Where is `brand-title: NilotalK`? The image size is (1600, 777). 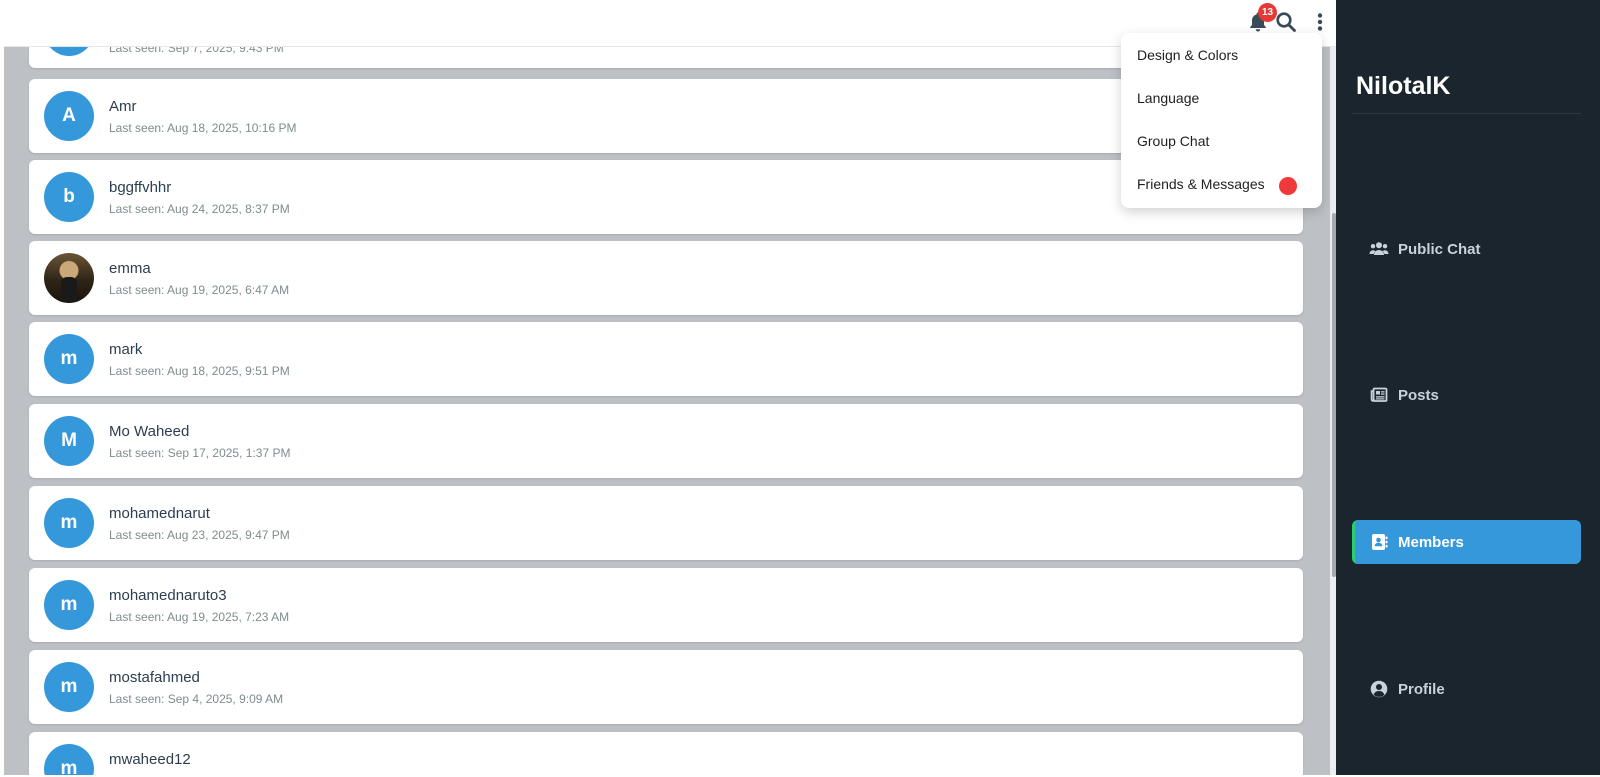 brand-title: NilotalK is located at coordinates (1403, 86).